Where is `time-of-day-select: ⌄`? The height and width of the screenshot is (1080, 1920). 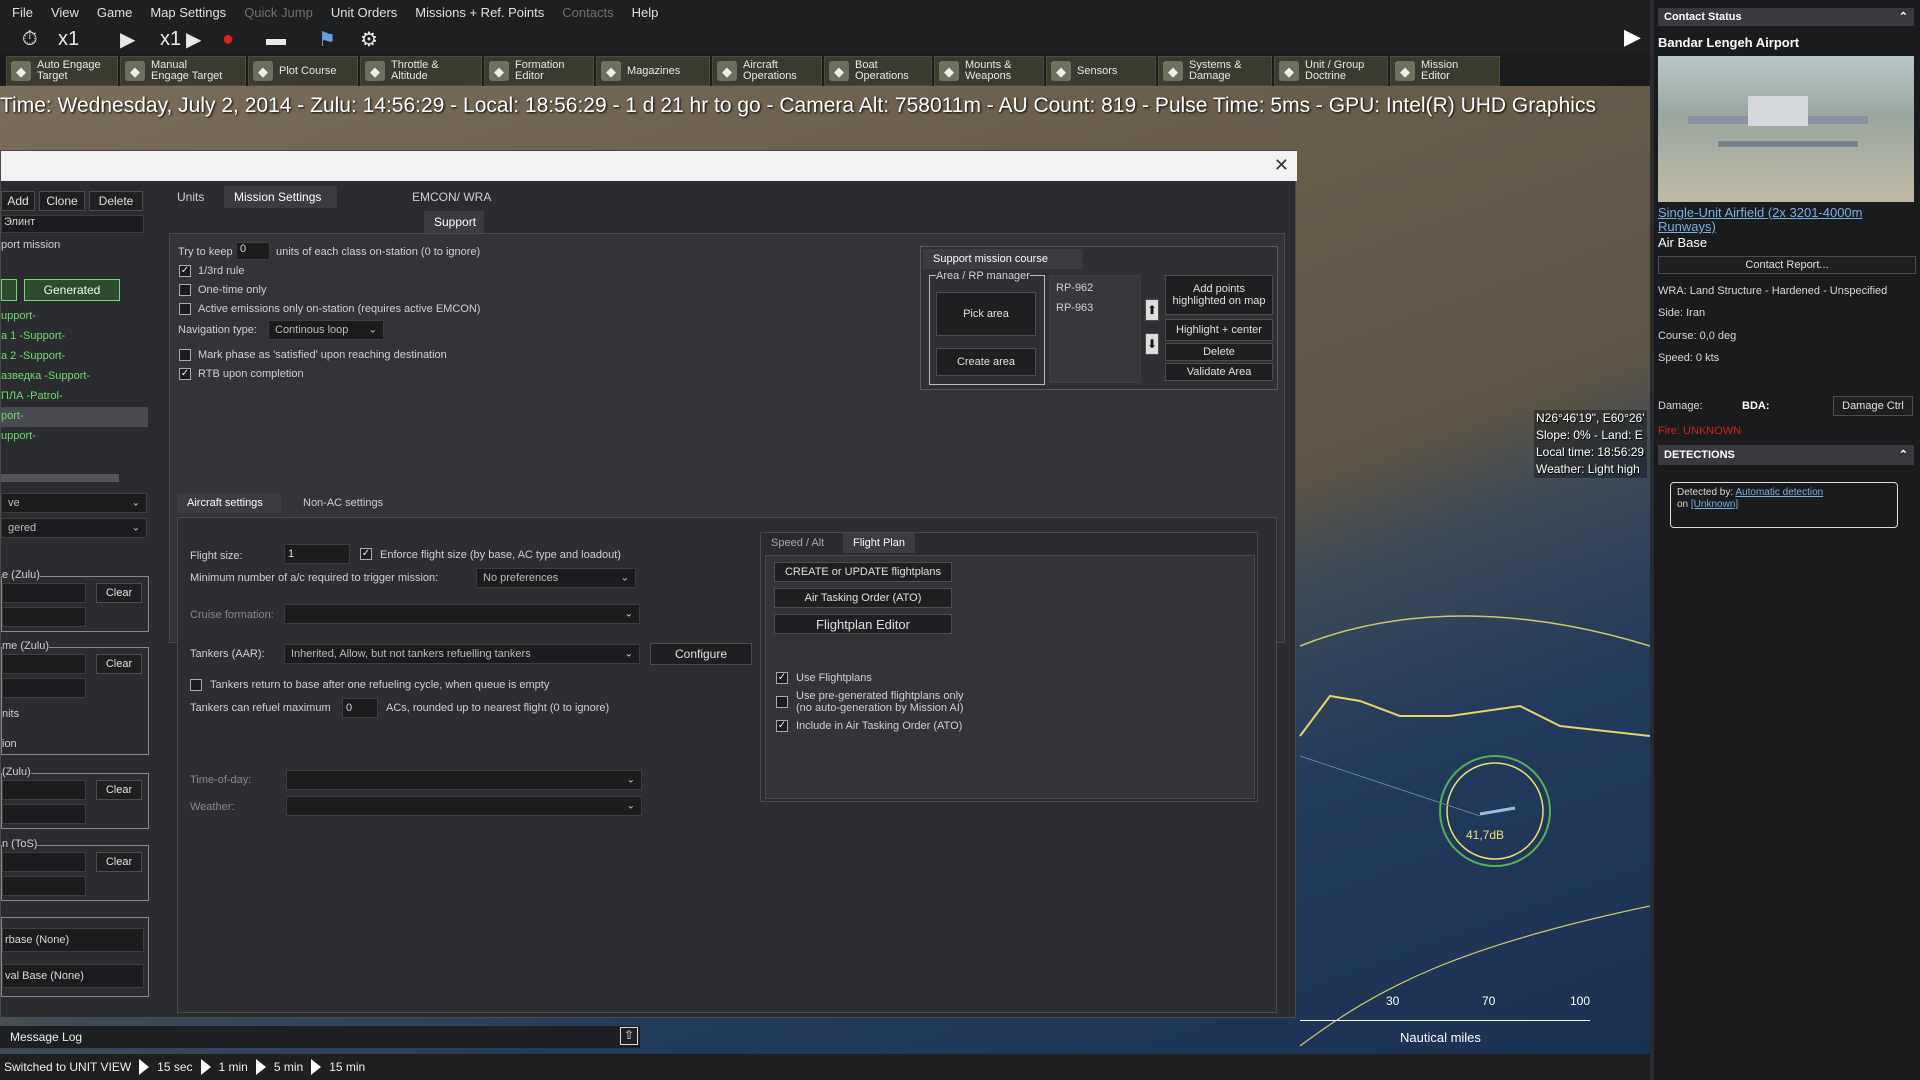 time-of-day-select: ⌄ is located at coordinates (464, 780).